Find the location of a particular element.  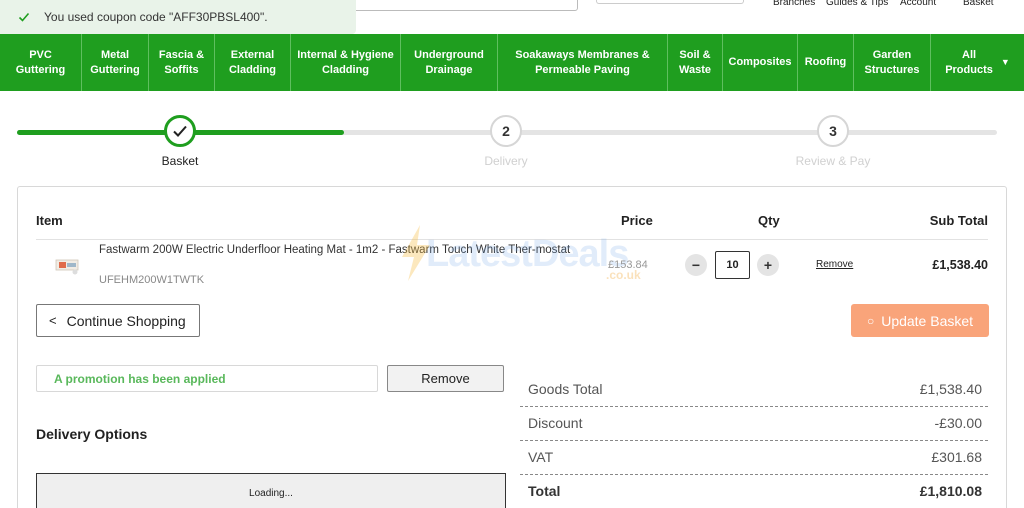

step-review-label: Review & Pay is located at coordinates (833, 161).